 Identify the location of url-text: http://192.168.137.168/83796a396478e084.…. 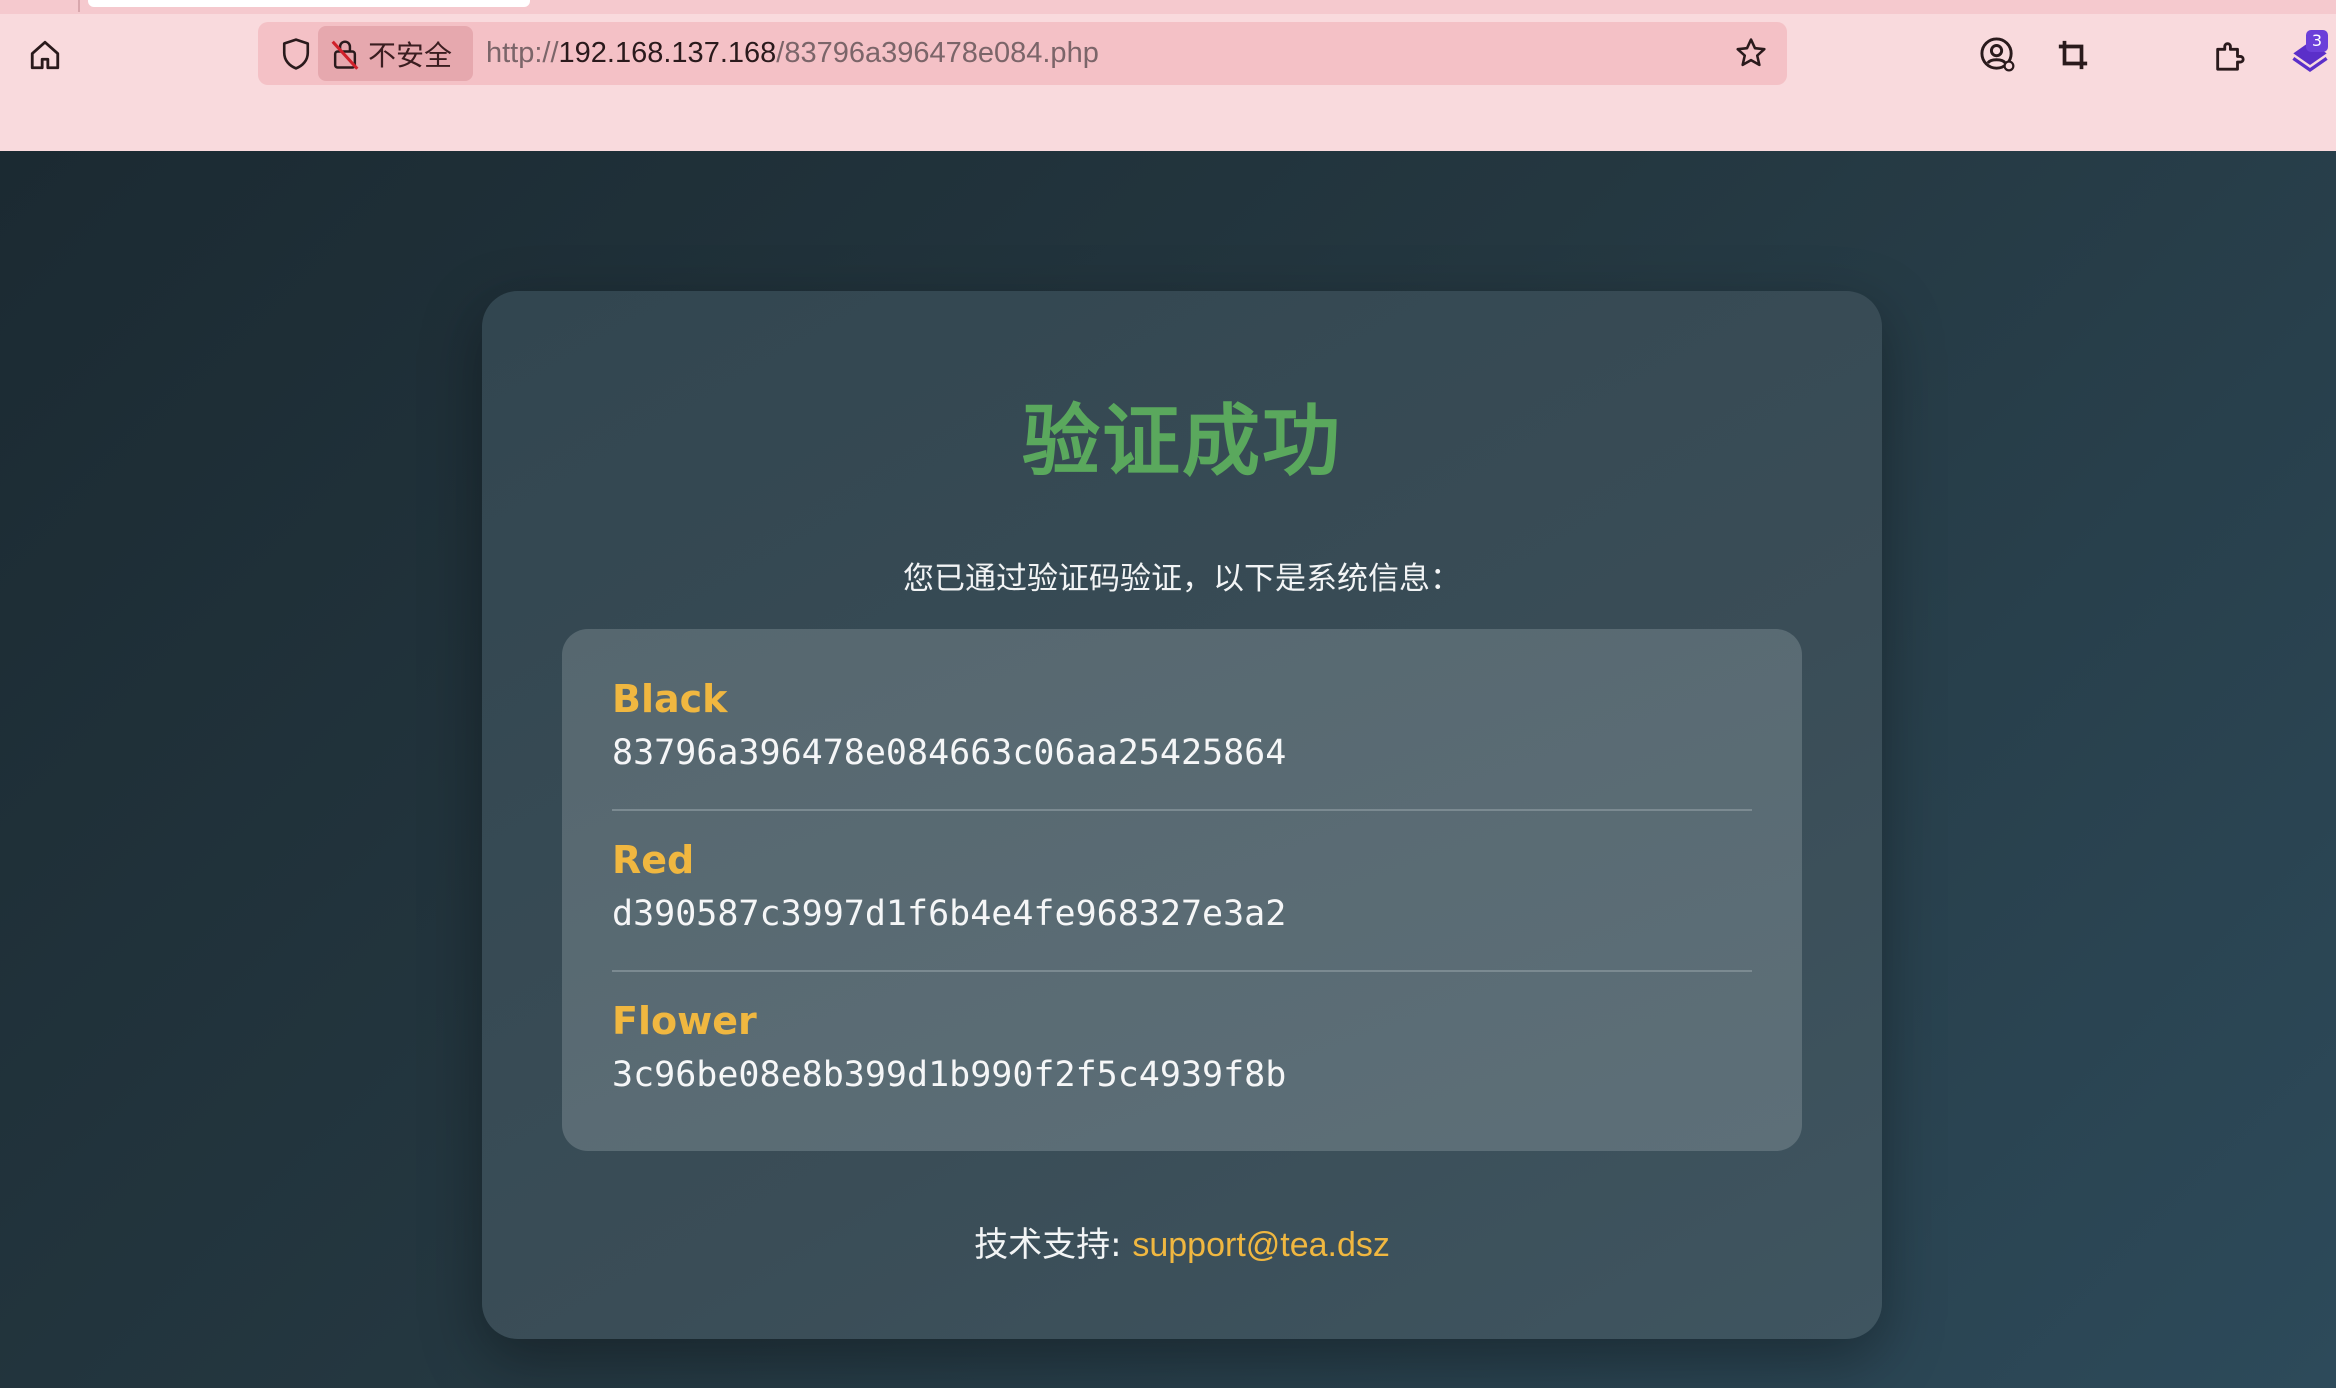
(792, 53).